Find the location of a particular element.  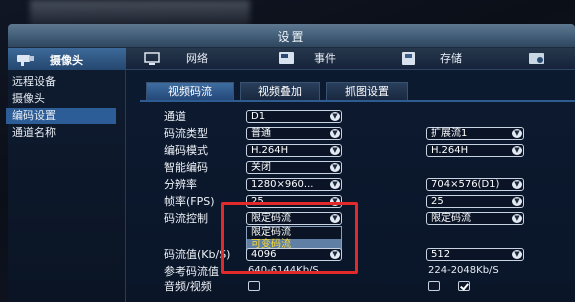

nav-network: 网络 is located at coordinates (197, 59).